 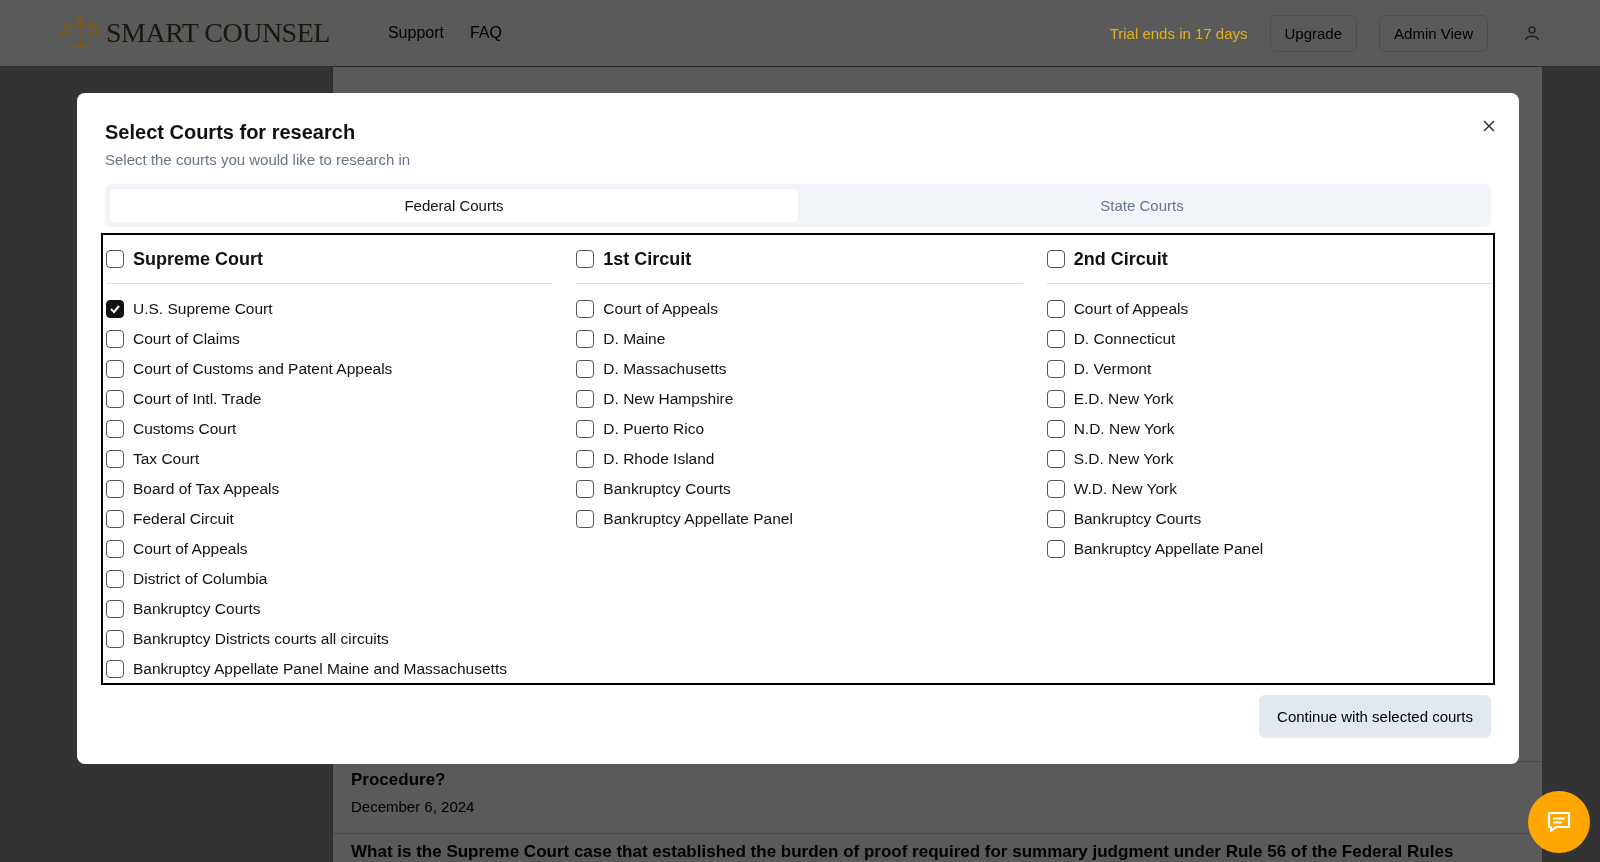 I want to click on trial-notice: Trial ends in 17 days, so click(x=1178, y=33).